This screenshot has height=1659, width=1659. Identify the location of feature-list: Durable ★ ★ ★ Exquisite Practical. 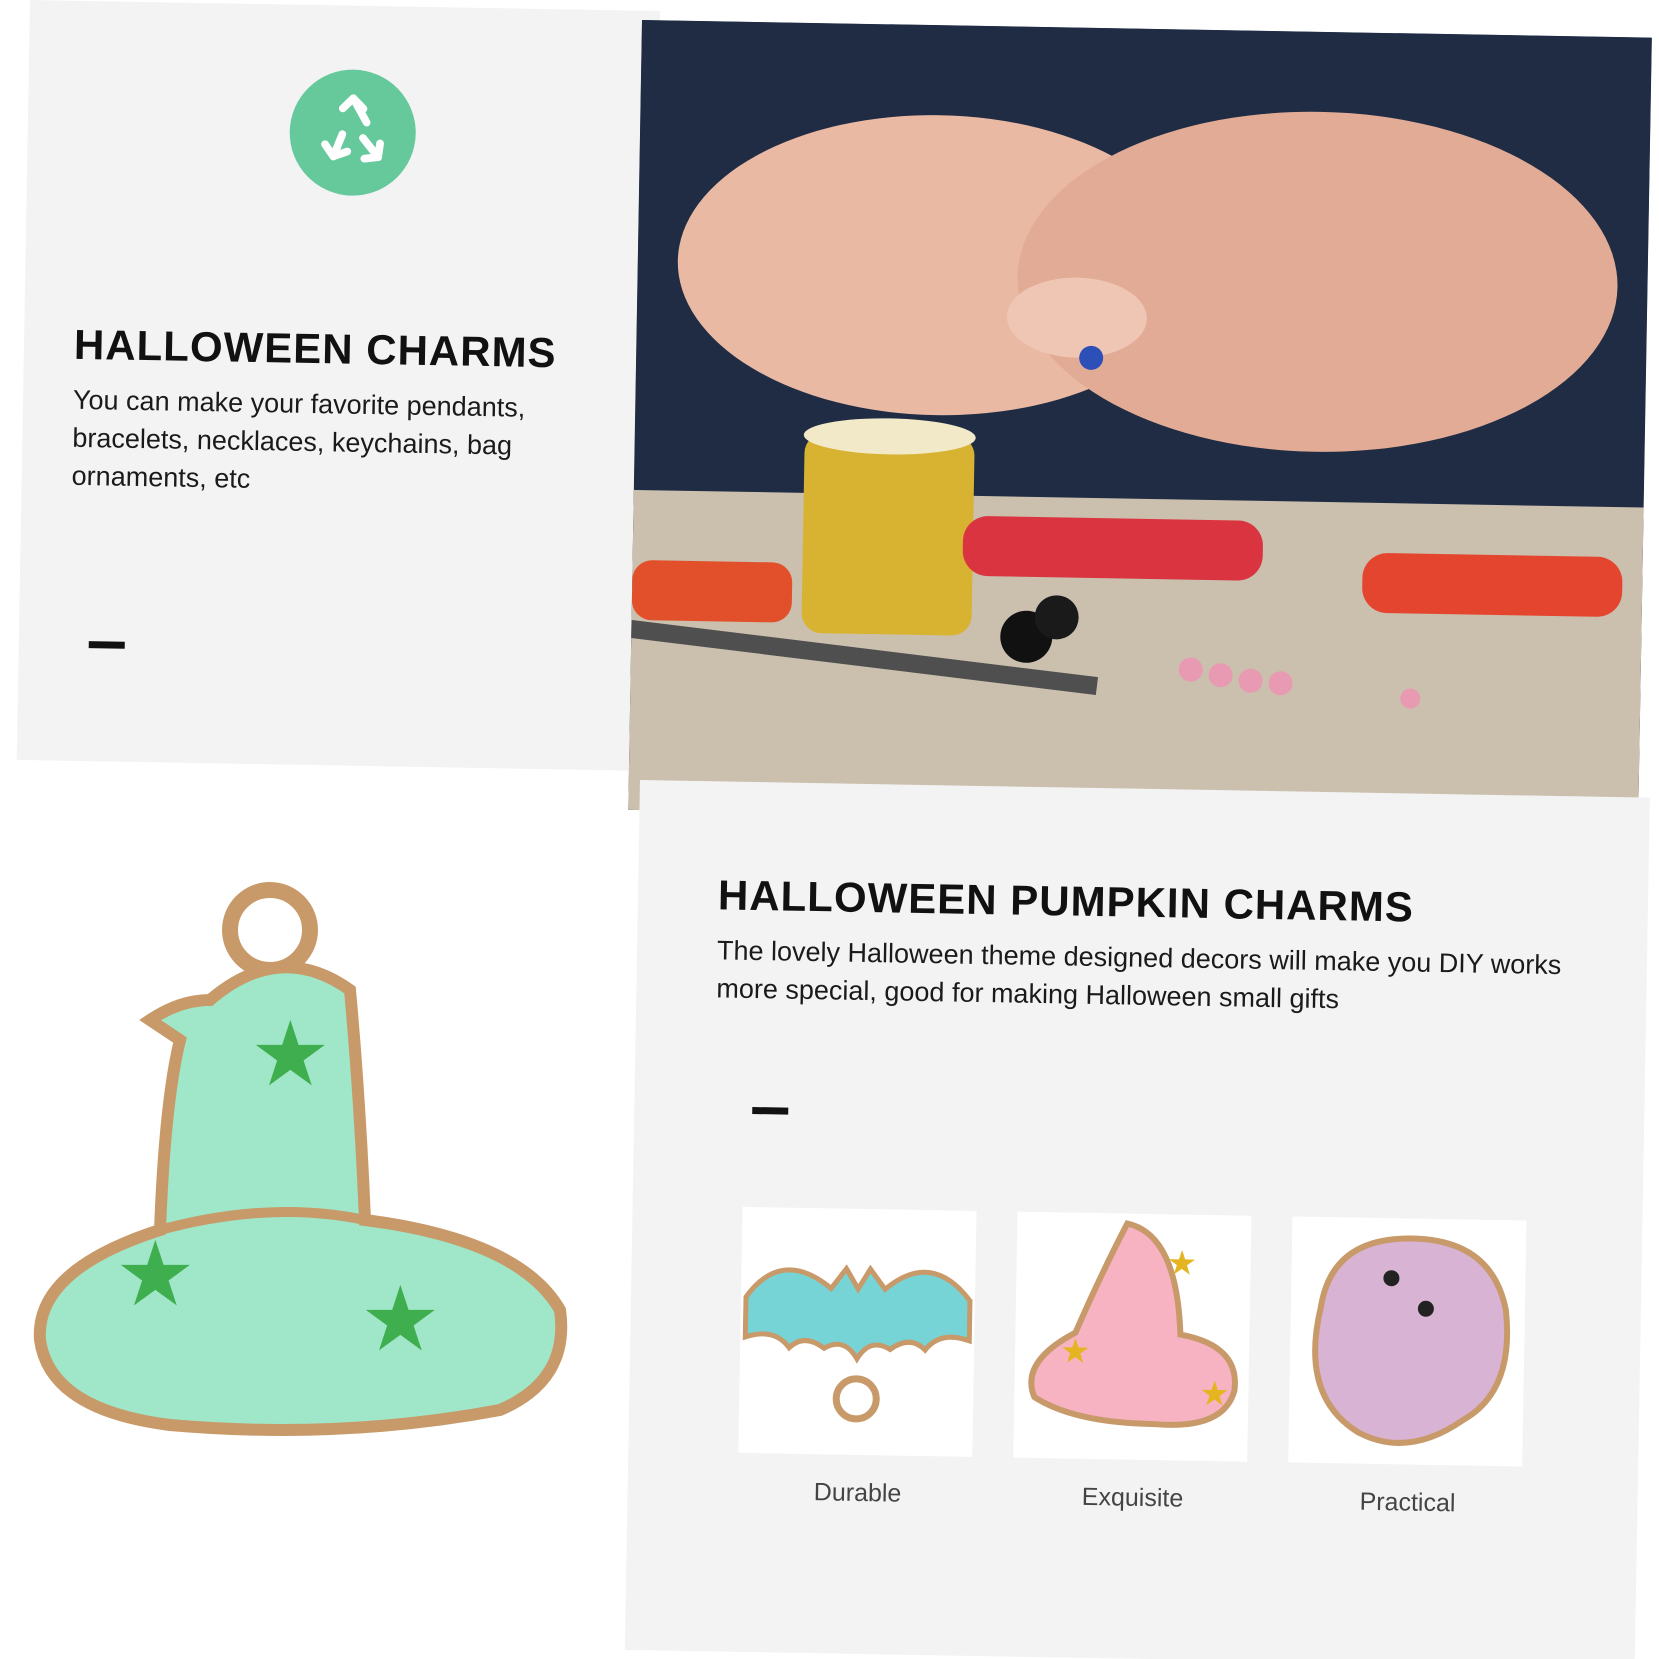
(1140, 1378).